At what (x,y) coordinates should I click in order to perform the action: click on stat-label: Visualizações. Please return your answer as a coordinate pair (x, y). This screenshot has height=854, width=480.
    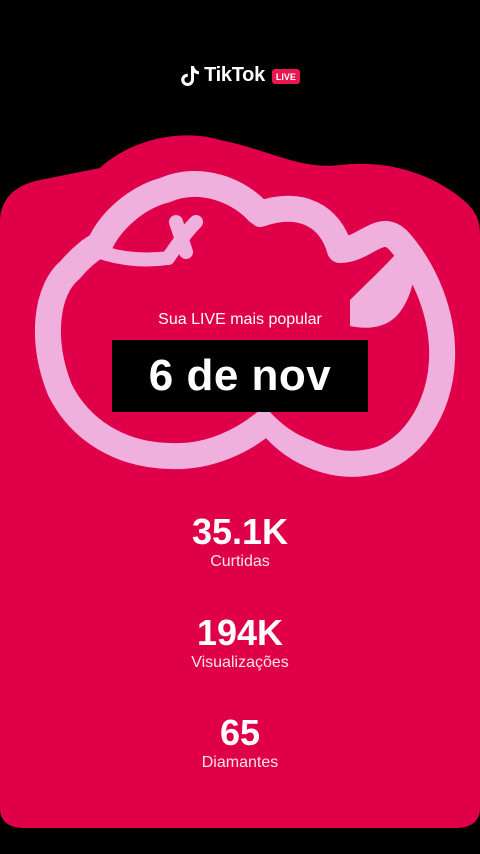
    Looking at the image, I should click on (240, 662).